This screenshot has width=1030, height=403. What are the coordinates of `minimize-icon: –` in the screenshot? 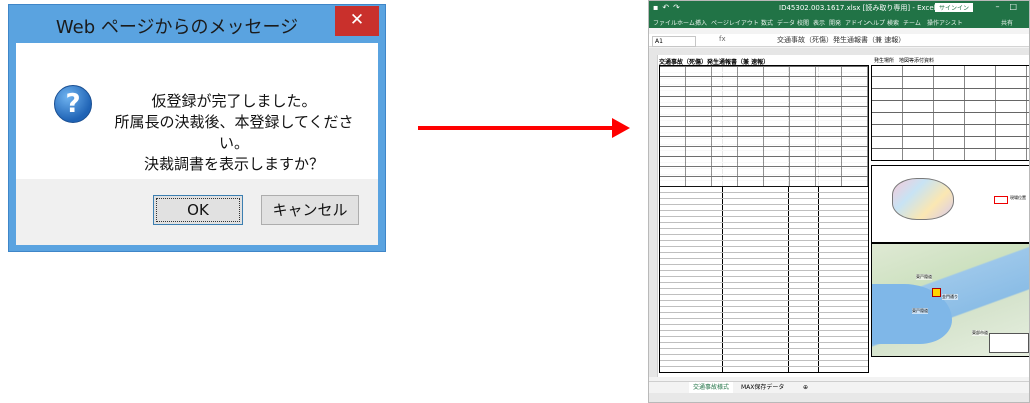 It's located at (1002, 6).